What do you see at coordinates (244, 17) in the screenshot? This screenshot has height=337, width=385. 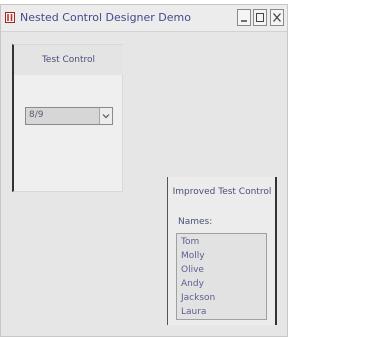 I see `minimize-button` at bounding box center [244, 17].